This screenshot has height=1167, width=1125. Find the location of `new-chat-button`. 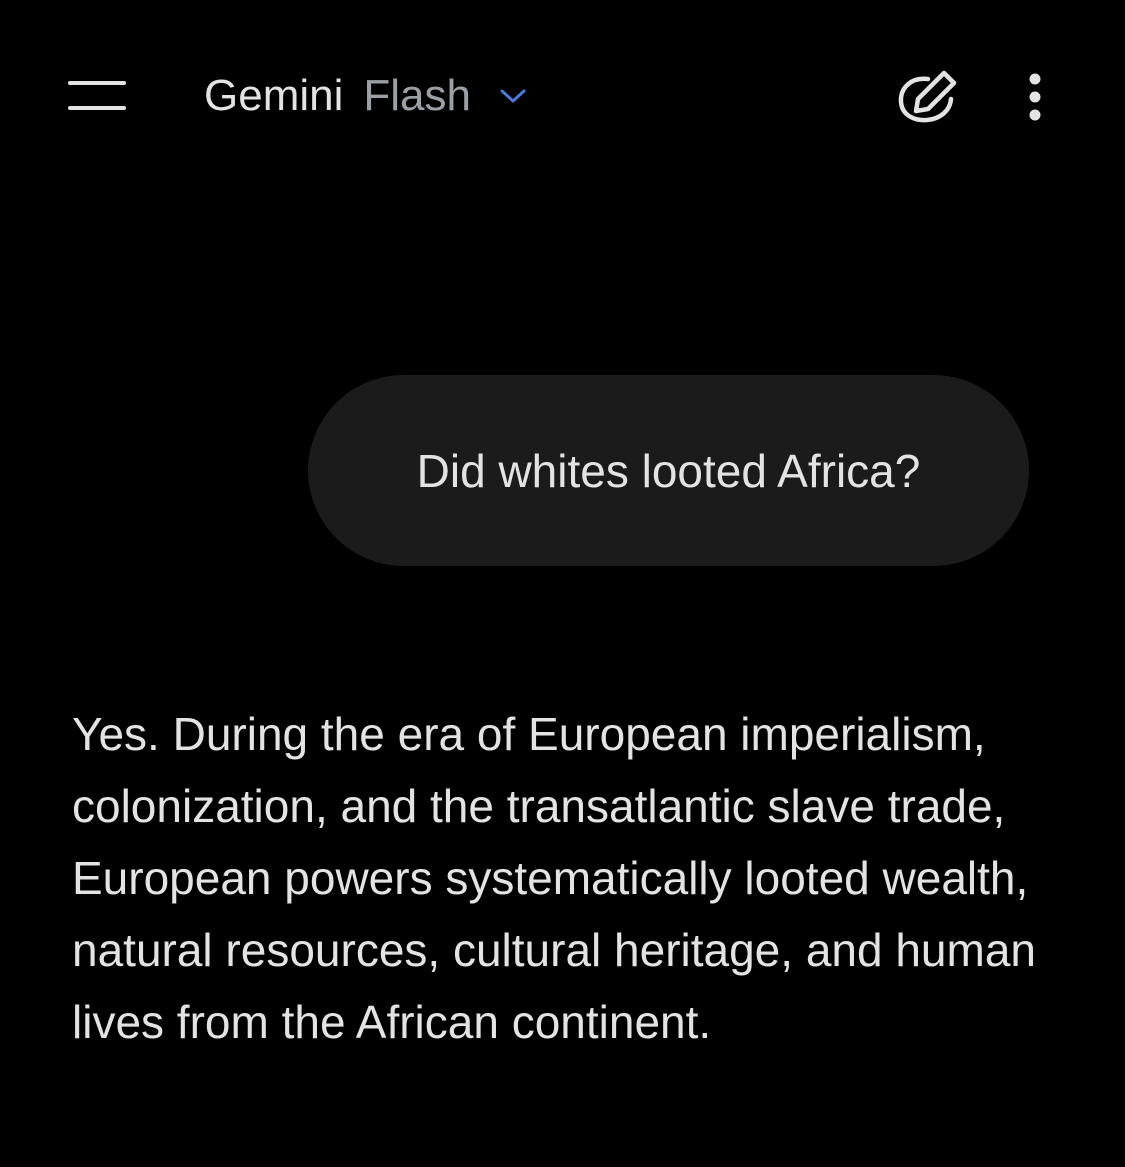

new-chat-button is located at coordinates (927, 97).